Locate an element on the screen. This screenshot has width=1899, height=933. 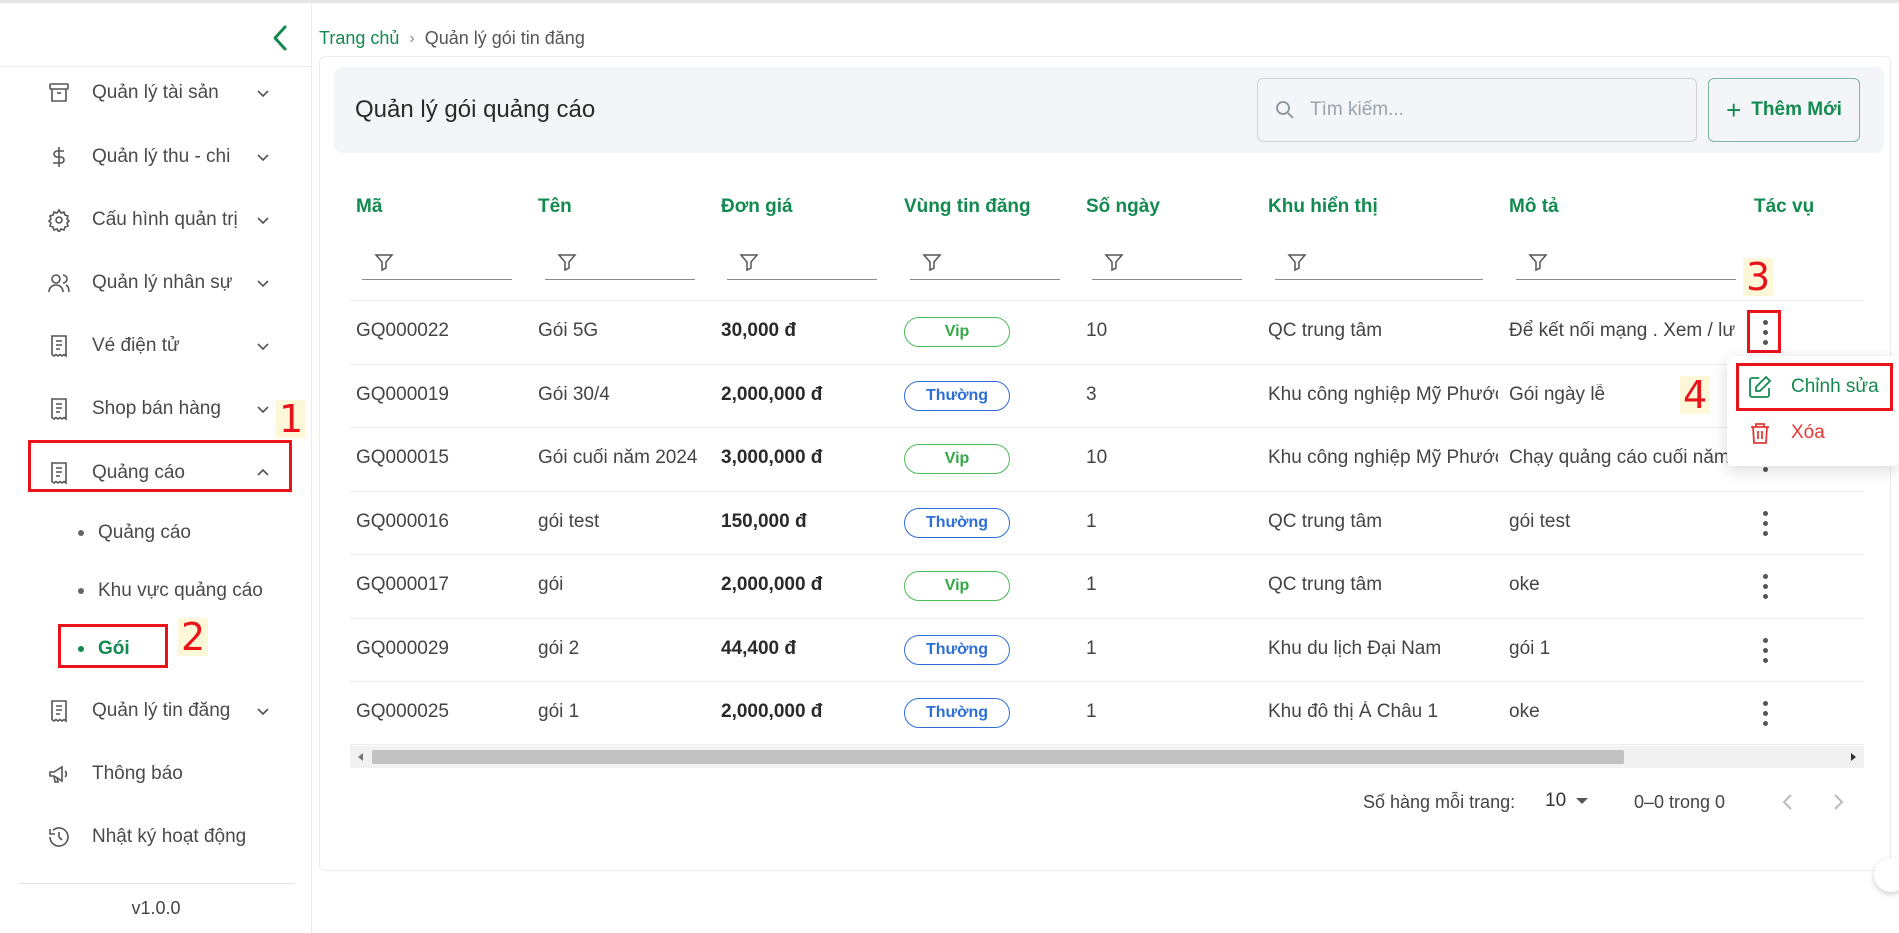
sidebar-item-label: Vé điện tử is located at coordinates (136, 345).